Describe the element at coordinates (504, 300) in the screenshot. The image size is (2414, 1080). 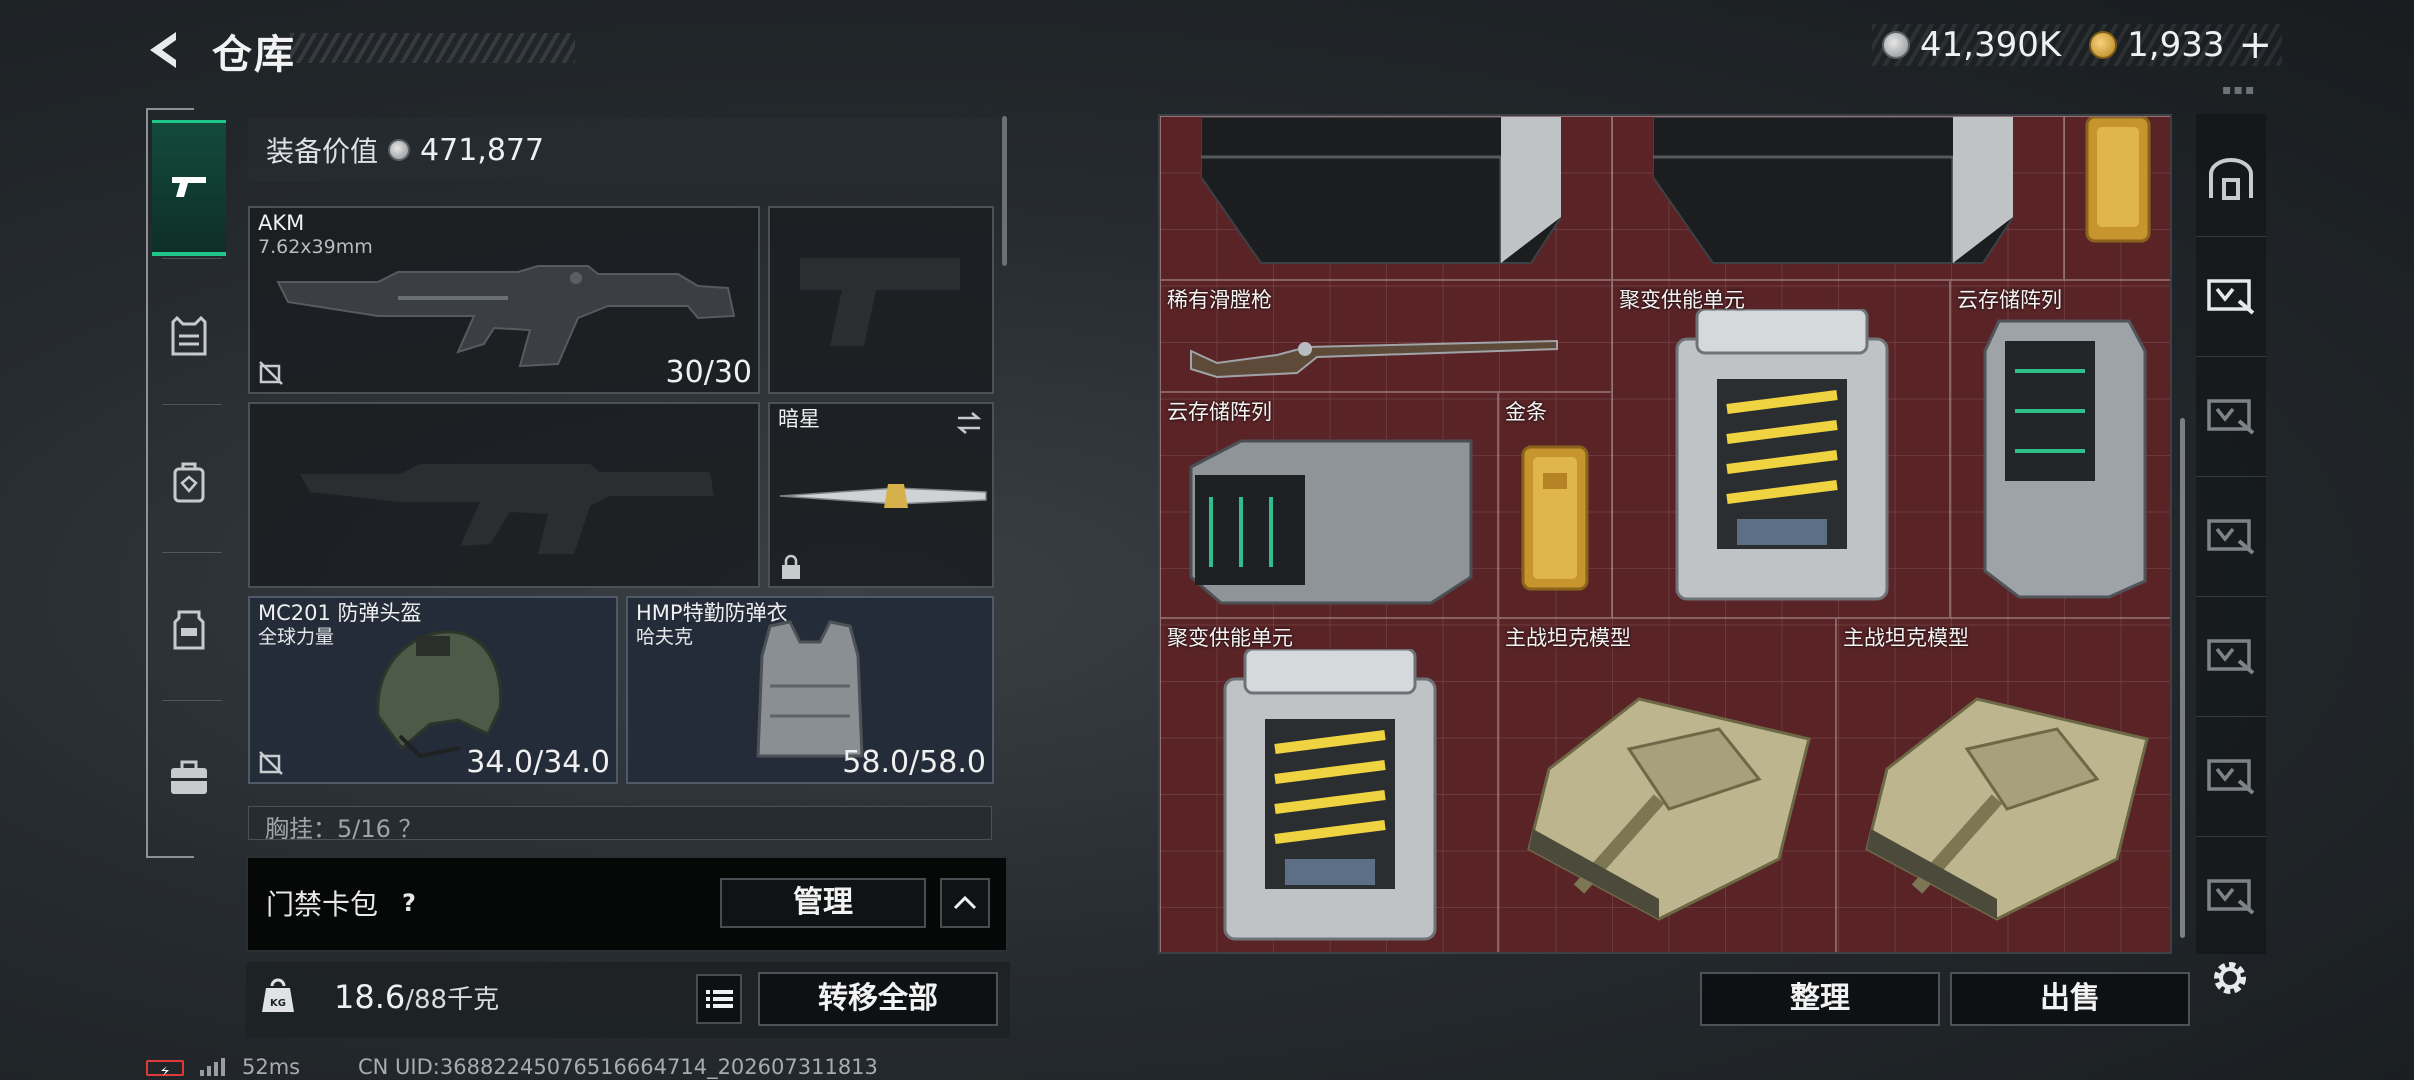
I see `primary-weapon-slot: AKM 7.62x39mm 30/30` at that location.